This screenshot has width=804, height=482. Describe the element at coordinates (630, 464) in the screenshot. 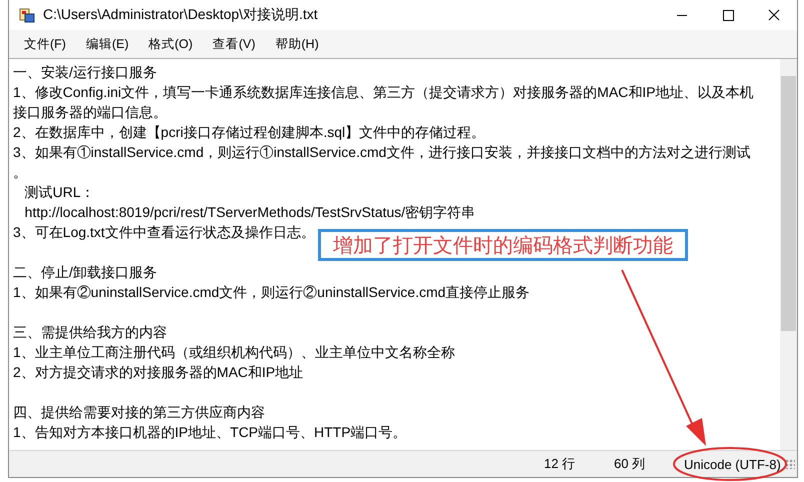

I see `column-number: 60 列` at that location.